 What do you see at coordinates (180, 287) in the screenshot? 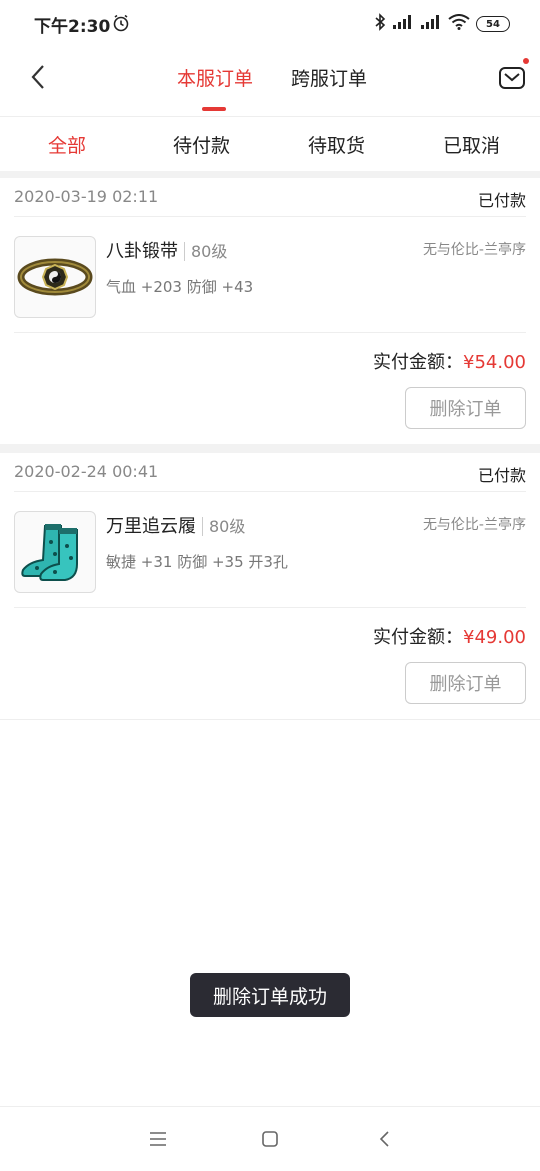
I see `item-attributes: 气血 +203 防御 +43` at bounding box center [180, 287].